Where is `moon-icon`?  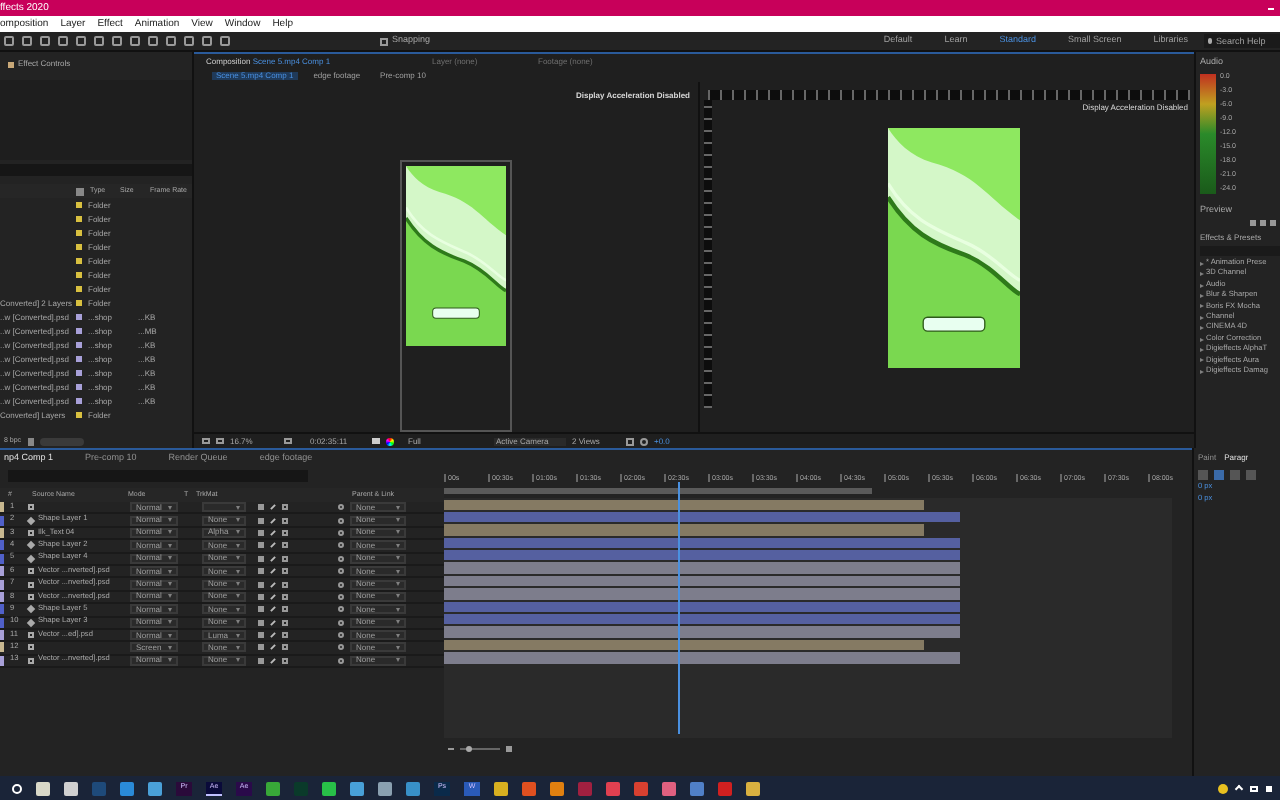 moon-icon is located at coordinates (1223, 788).